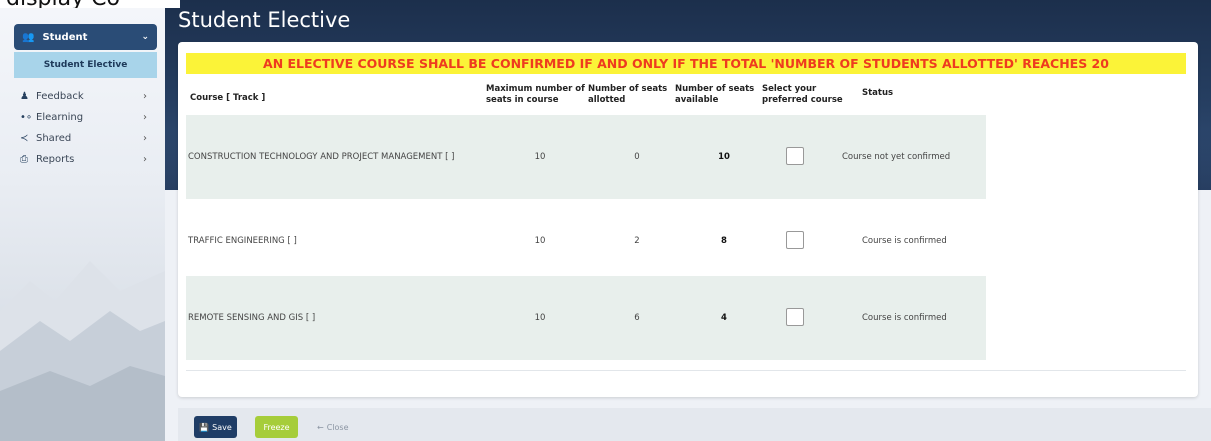 This screenshot has height=441, width=1211. What do you see at coordinates (252, 318) in the screenshot?
I see `course-name: REMOTE SENSING AND GIS [ ]` at bounding box center [252, 318].